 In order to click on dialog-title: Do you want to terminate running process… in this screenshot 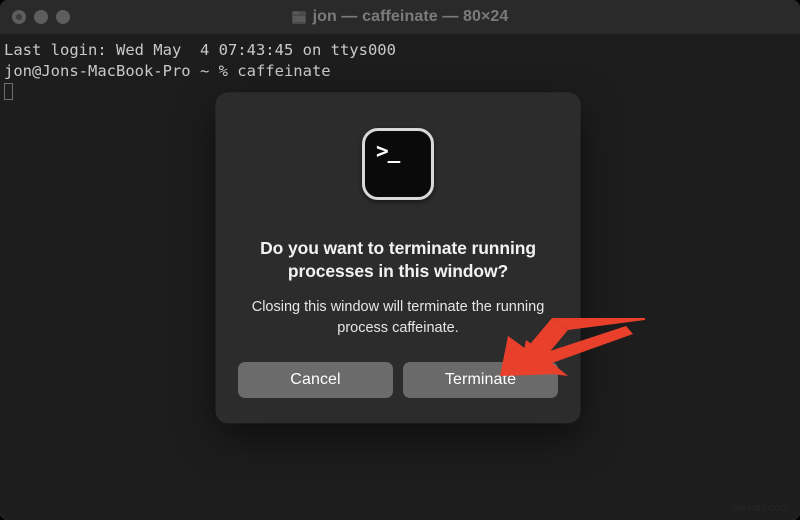, I will do `click(398, 259)`.